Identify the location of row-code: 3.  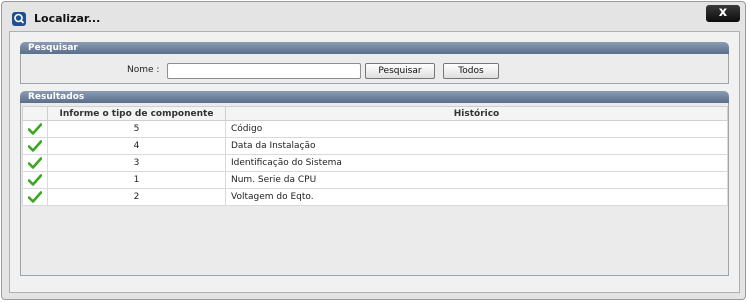
(136, 163).